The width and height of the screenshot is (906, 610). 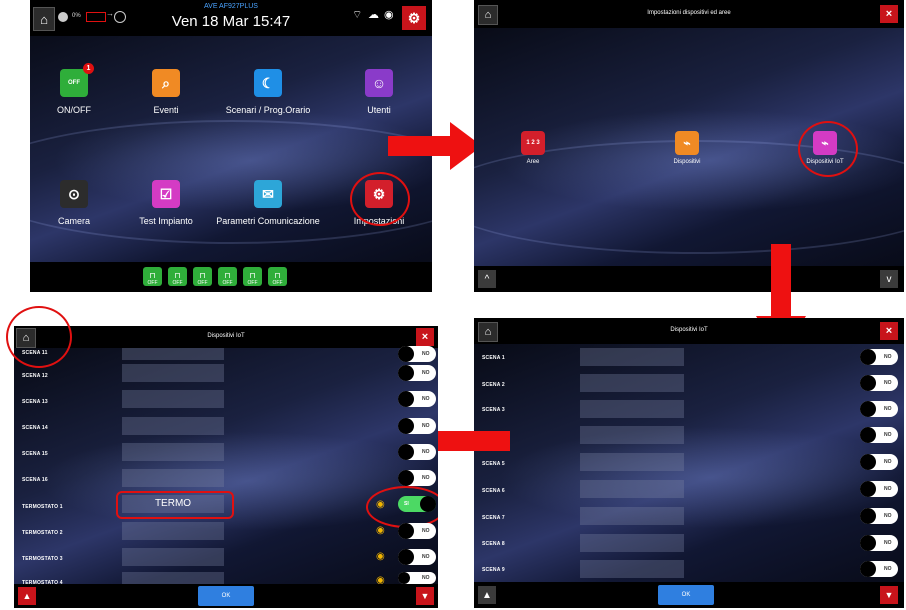 I want to click on highlight-name-field, so click(x=175, y=505).